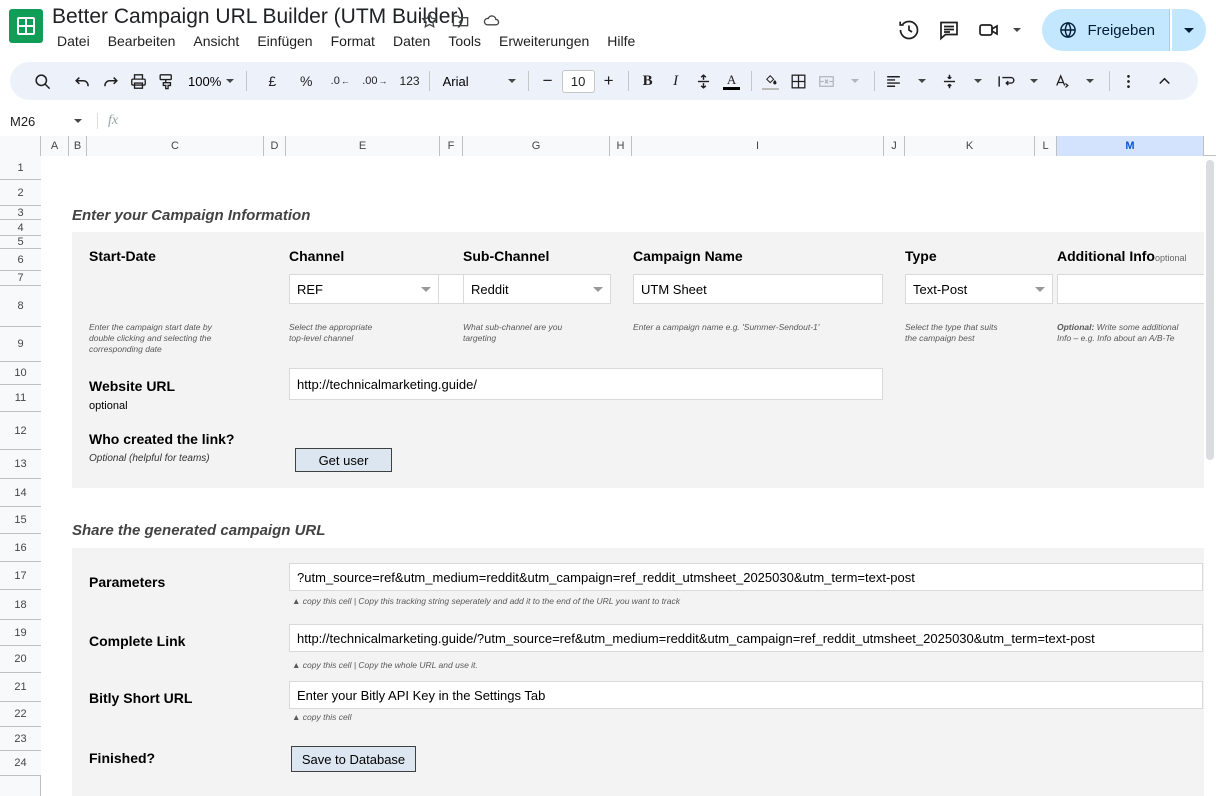 The width and height of the screenshot is (1216, 796). What do you see at coordinates (340, 81) in the screenshot?
I see `decrease-decimal-button: .0 ←` at bounding box center [340, 81].